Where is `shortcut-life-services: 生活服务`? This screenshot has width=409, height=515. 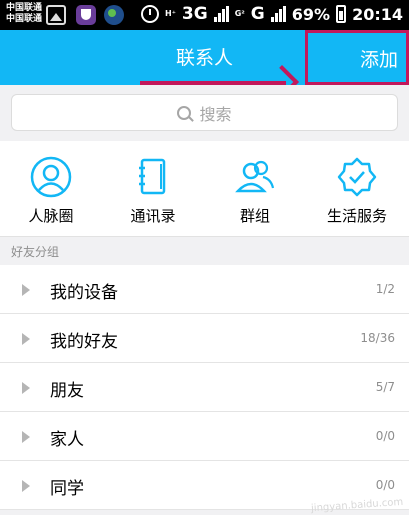
shortcut-life-services: 生活服务 is located at coordinates (357, 189).